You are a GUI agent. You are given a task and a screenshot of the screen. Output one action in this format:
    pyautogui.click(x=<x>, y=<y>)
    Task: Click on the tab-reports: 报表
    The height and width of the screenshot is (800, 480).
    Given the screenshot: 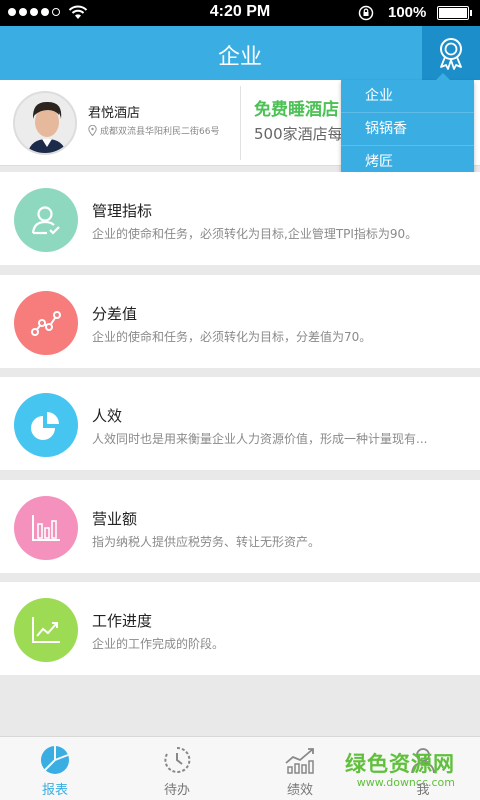 What is the action you would take?
    pyautogui.click(x=55, y=770)
    